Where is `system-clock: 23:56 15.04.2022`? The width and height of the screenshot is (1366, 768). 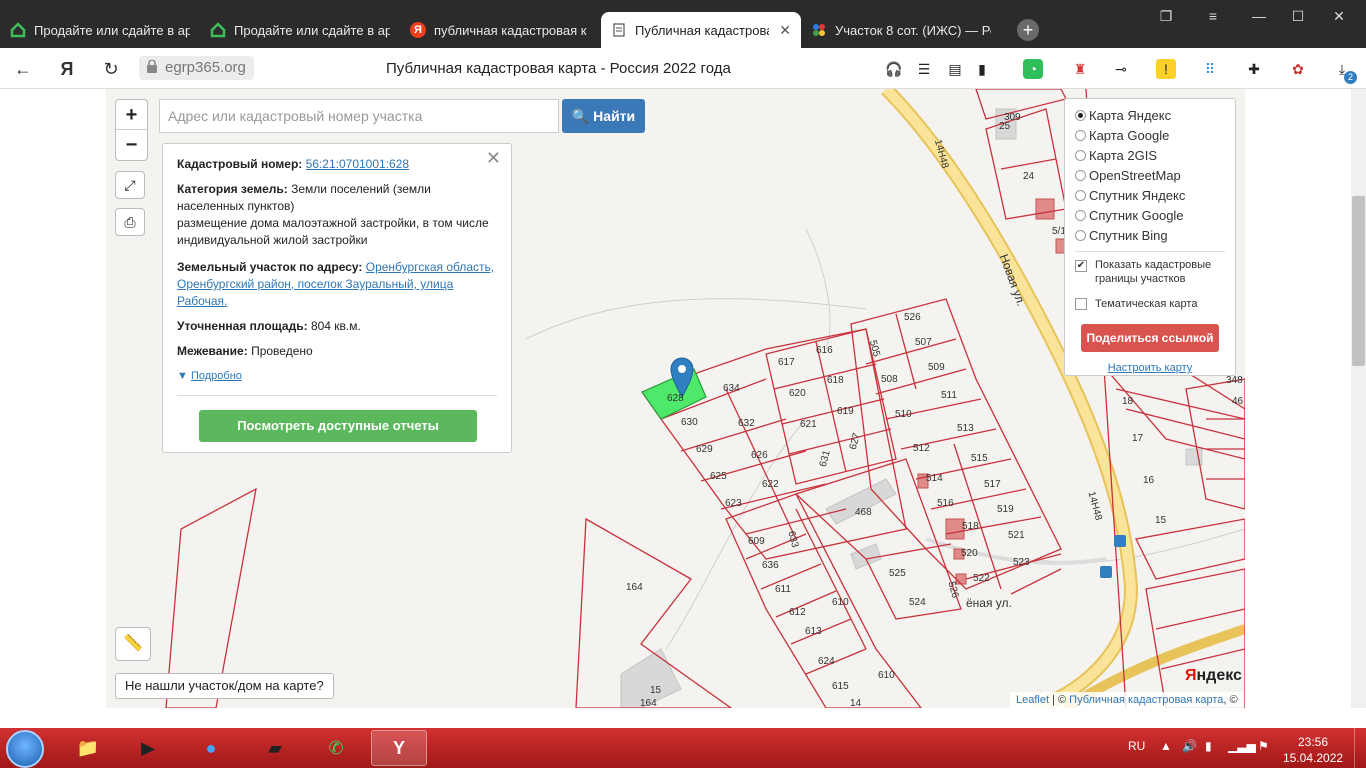 system-clock: 23:56 15.04.2022 is located at coordinates (1313, 750).